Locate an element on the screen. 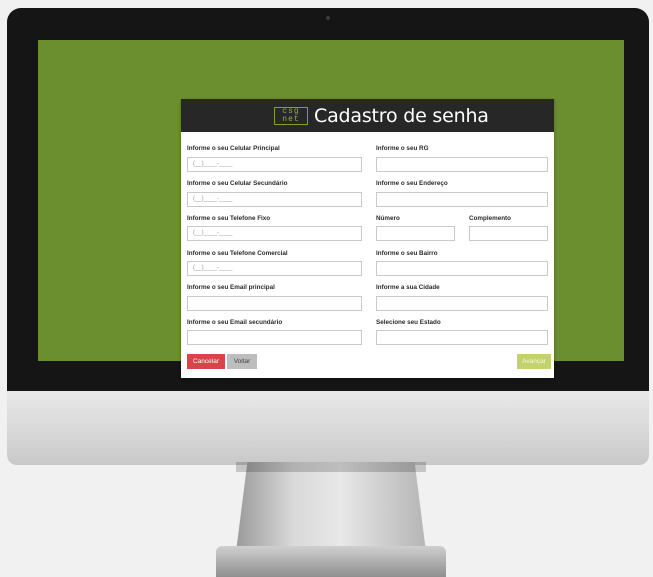  label-numero: Número is located at coordinates (388, 218).